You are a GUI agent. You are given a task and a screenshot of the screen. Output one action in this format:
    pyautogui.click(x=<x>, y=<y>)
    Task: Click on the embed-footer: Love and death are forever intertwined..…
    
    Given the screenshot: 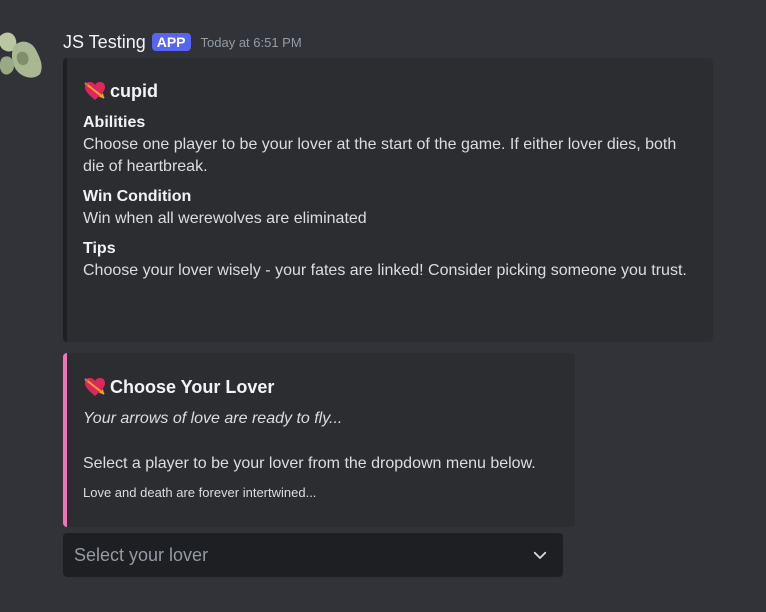 What is the action you would take?
    pyautogui.click(x=200, y=492)
    